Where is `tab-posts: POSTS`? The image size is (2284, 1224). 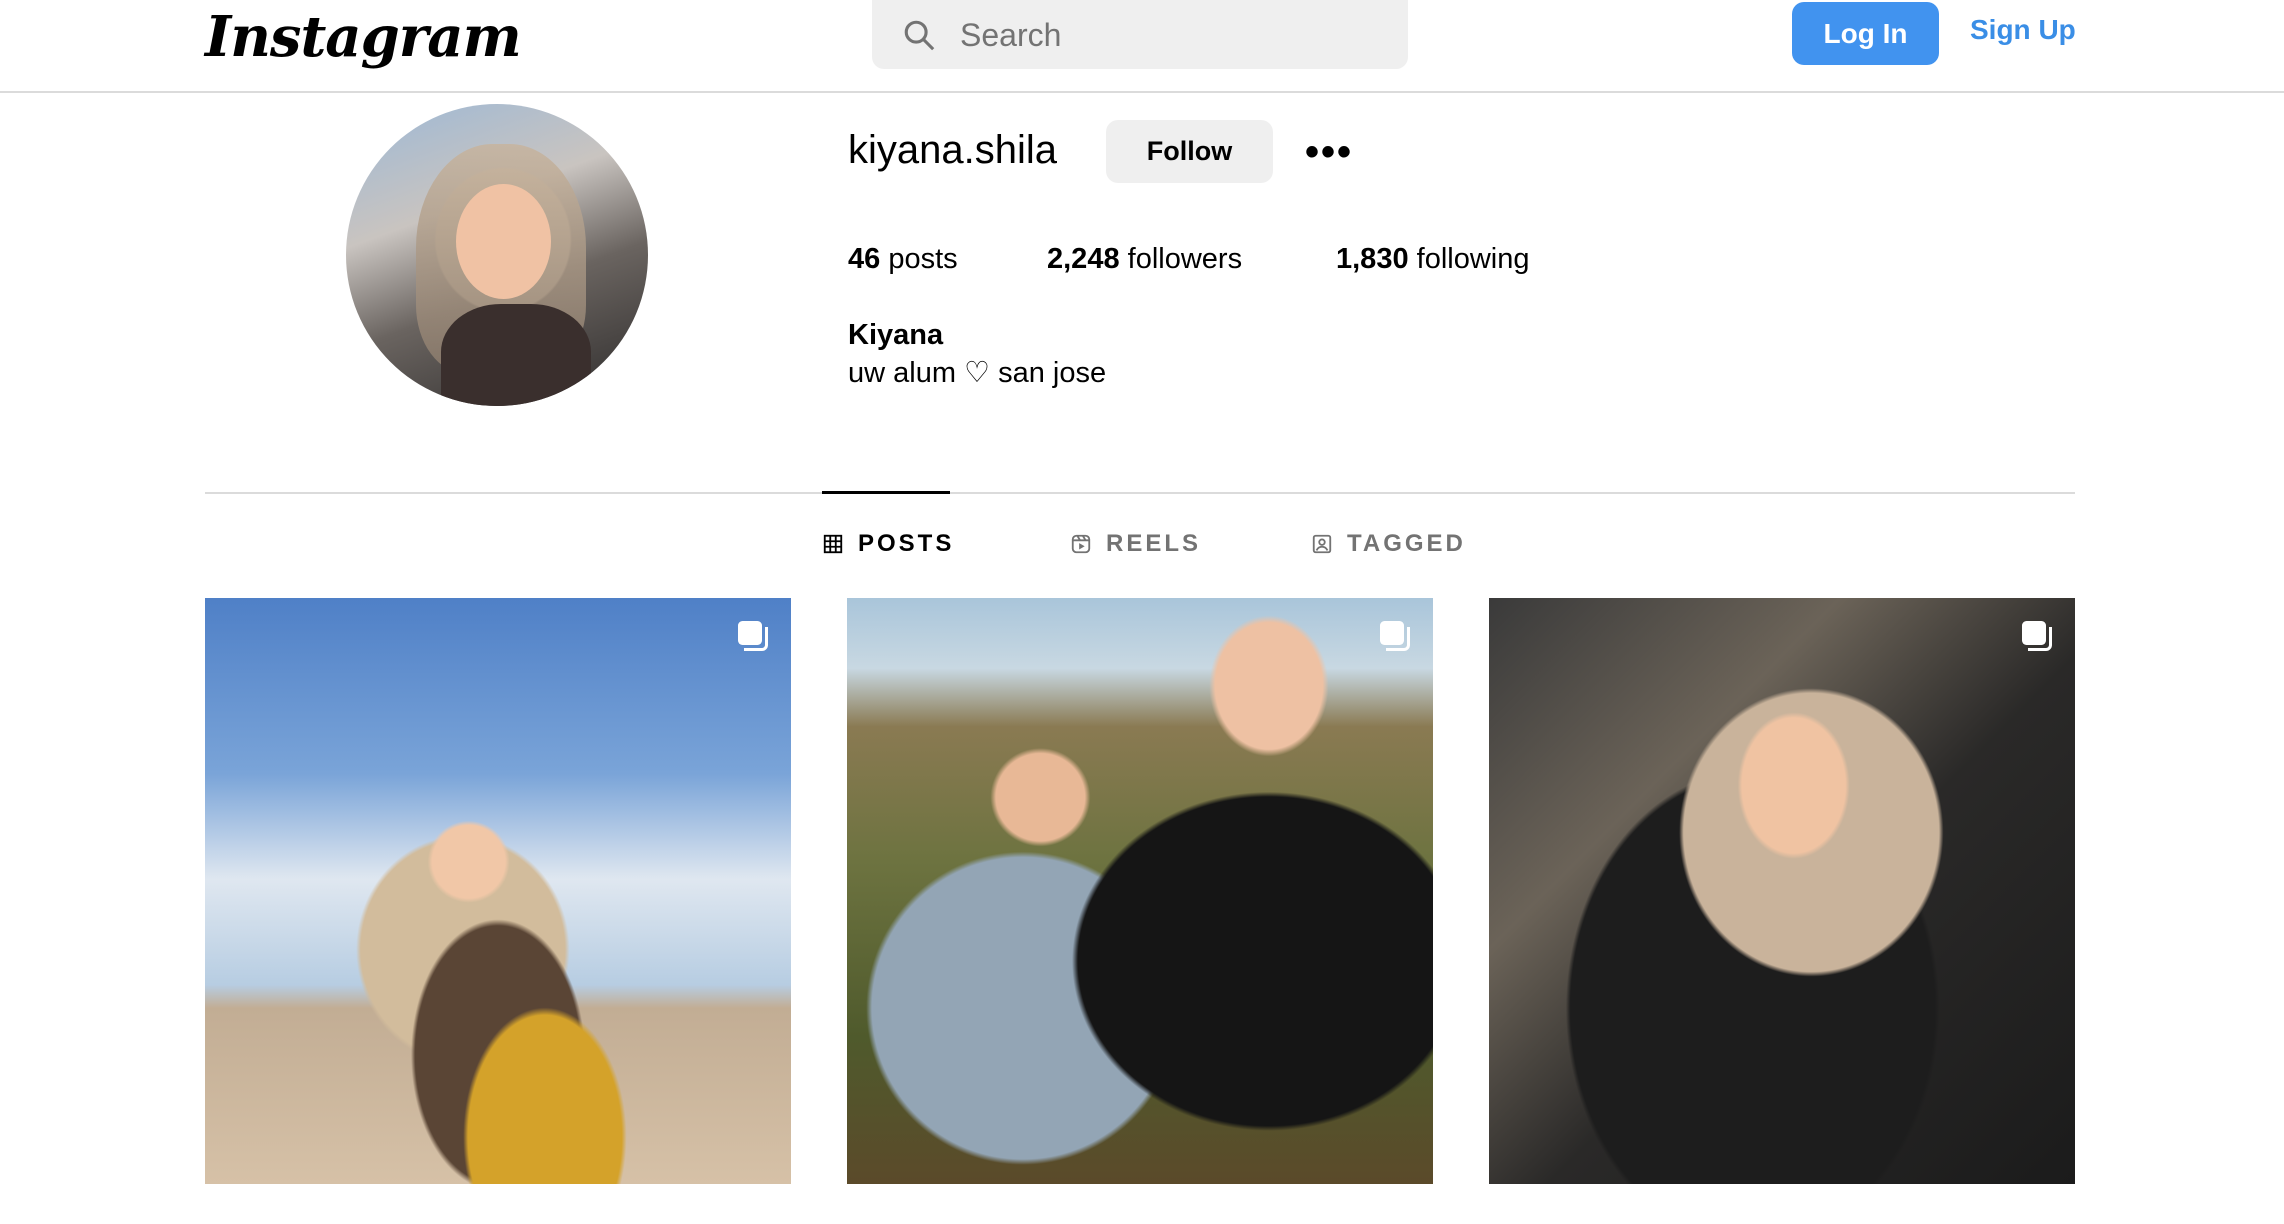
tab-posts: POSTS is located at coordinates (888, 544).